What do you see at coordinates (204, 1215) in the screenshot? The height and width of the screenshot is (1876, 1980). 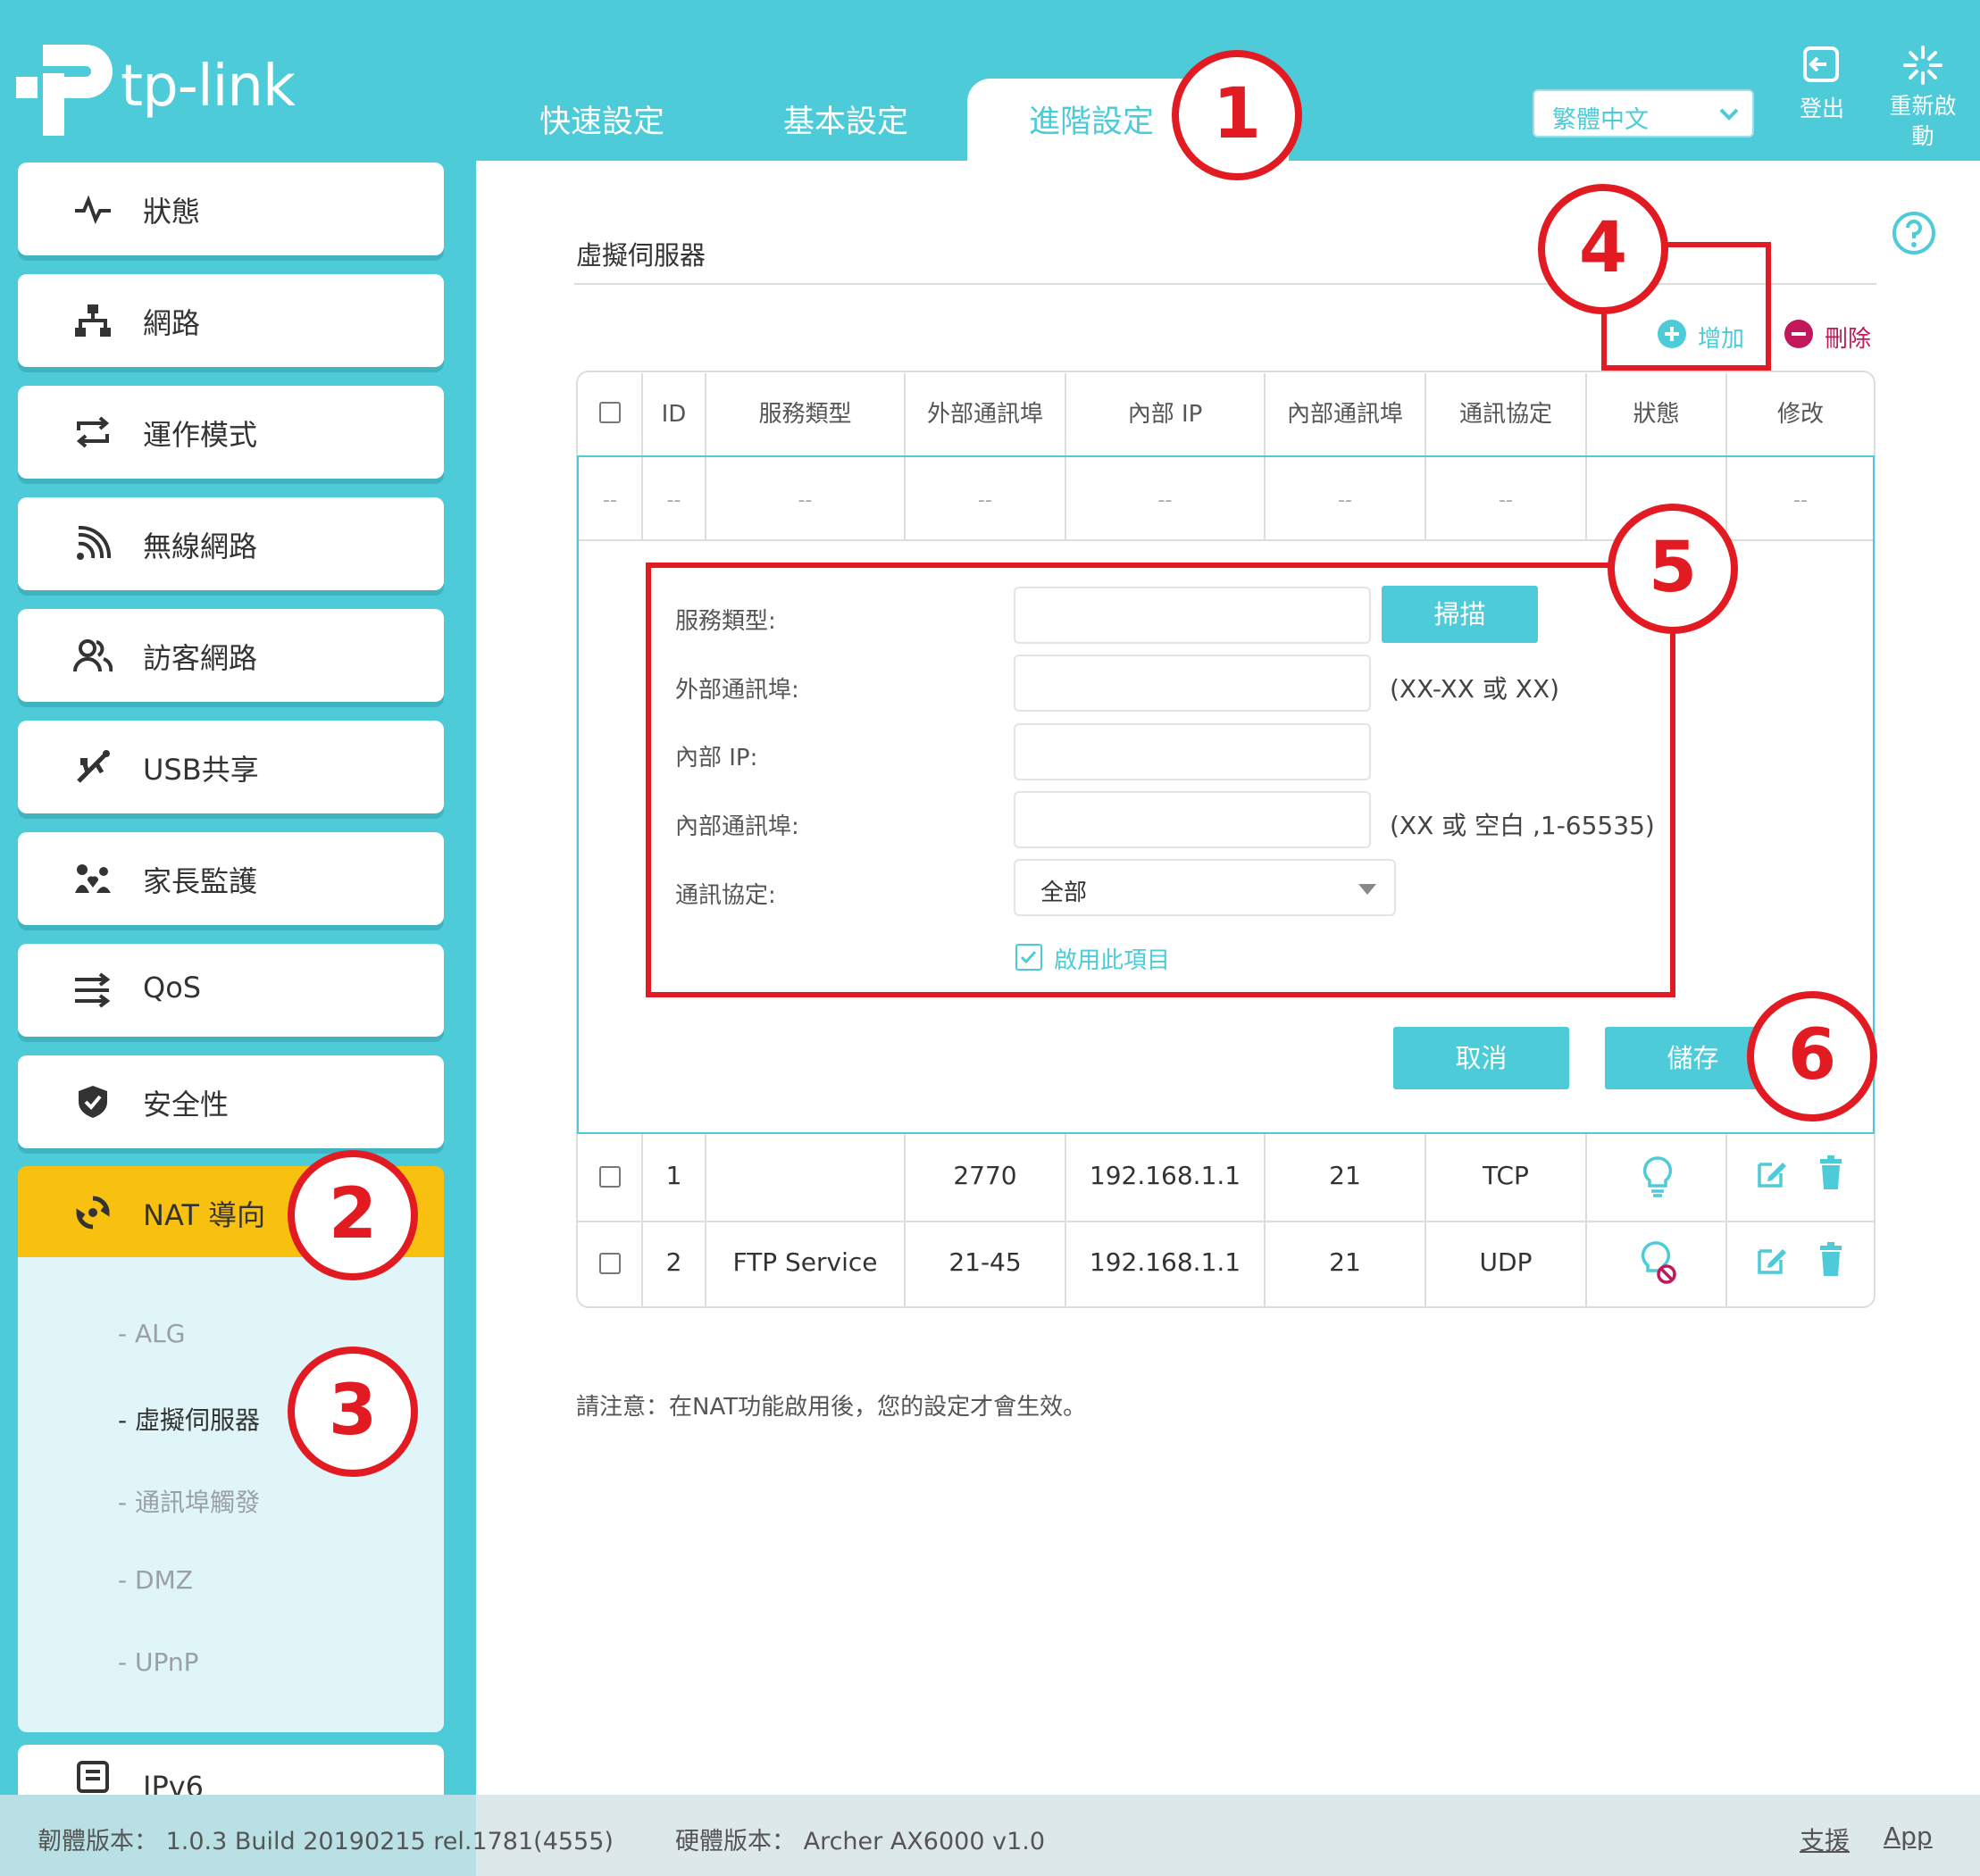 I see `sidebar-item-label: NAT 導向` at bounding box center [204, 1215].